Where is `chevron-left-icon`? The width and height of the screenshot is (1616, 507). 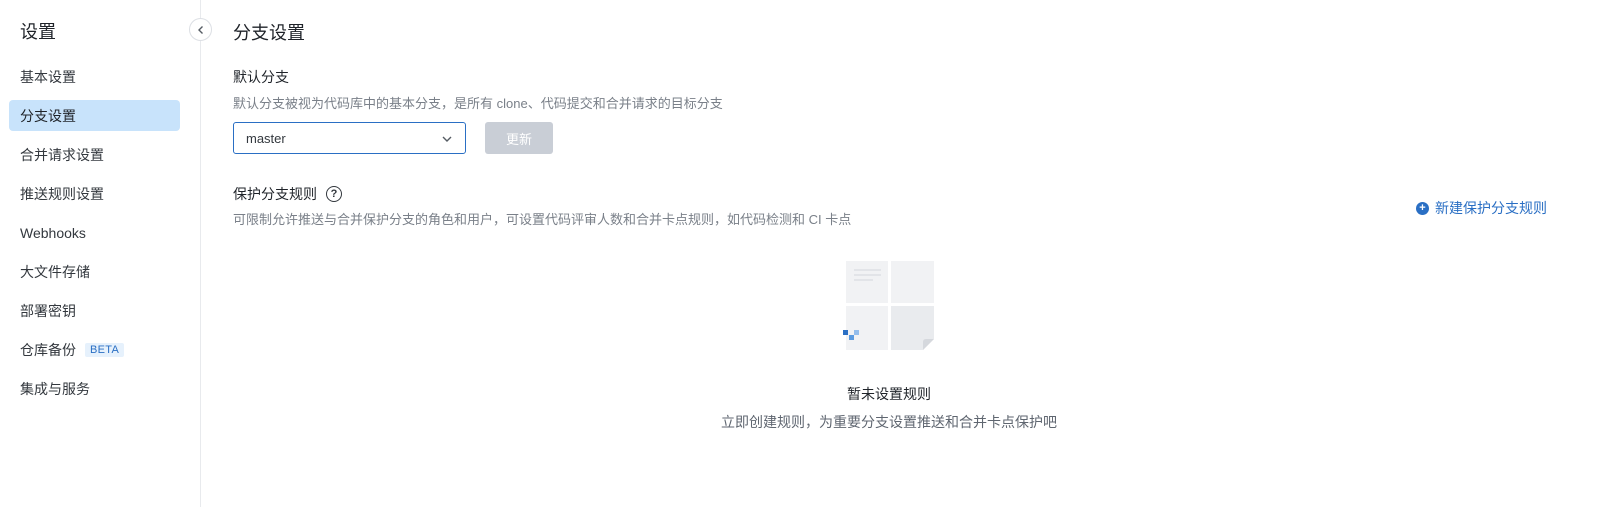 chevron-left-icon is located at coordinates (200, 29).